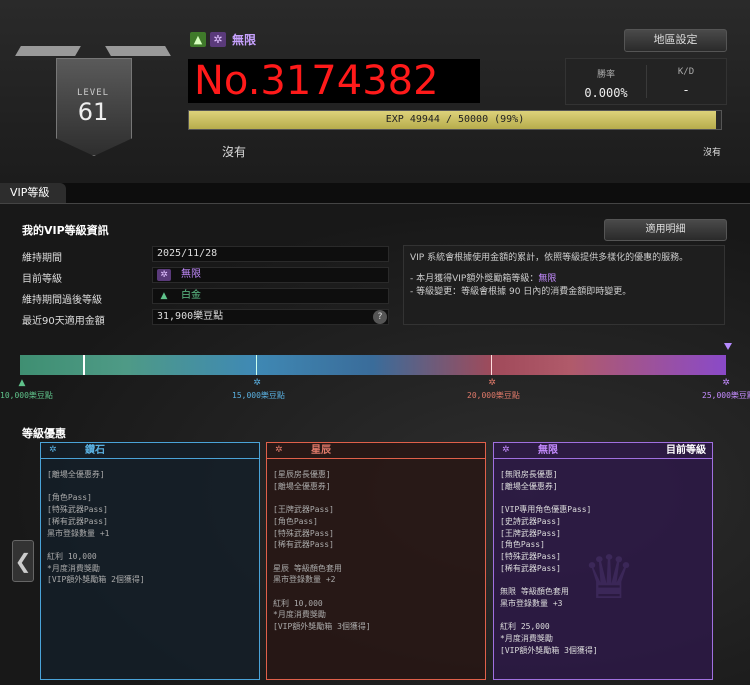 Image resolution: width=750 pixels, height=685 pixels. What do you see at coordinates (234, 152) in the screenshot?
I see `title-none-text: 沒有` at bounding box center [234, 152].